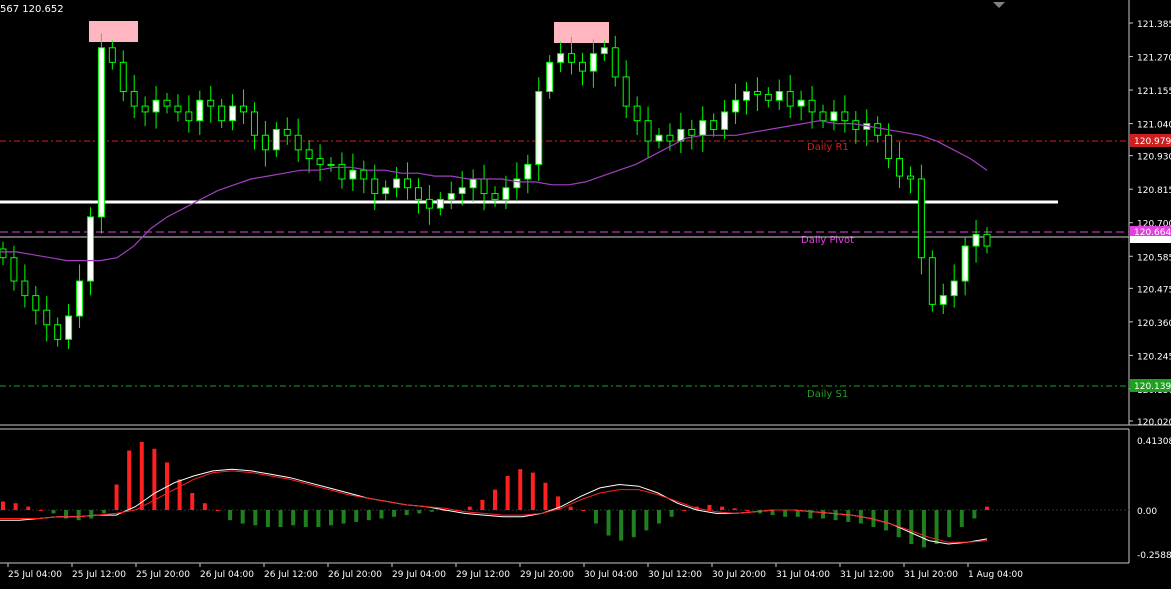  I want to click on price-tick-label: 120.815, so click(1154, 191).